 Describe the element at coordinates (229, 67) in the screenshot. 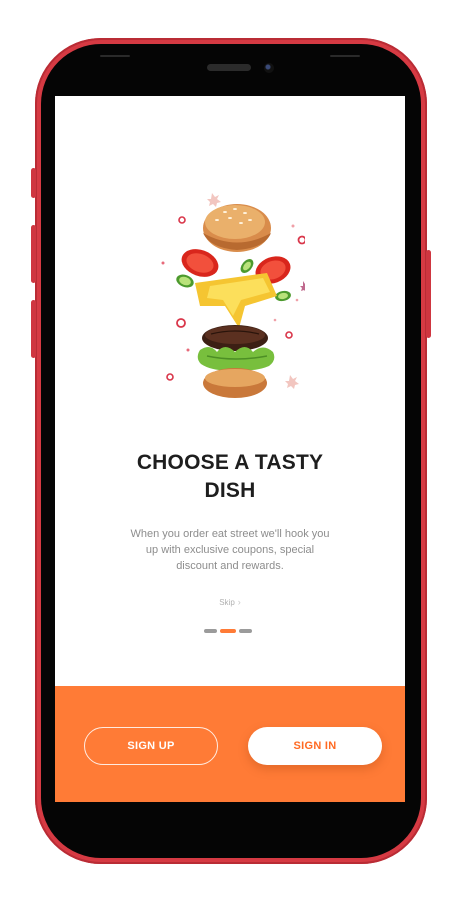

I see `earpiece-speaker` at that location.